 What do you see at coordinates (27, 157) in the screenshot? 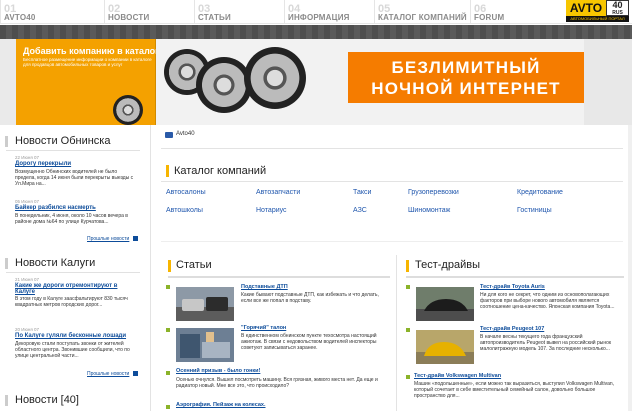
I see `news-date: 22 Июня 07` at bounding box center [27, 157].